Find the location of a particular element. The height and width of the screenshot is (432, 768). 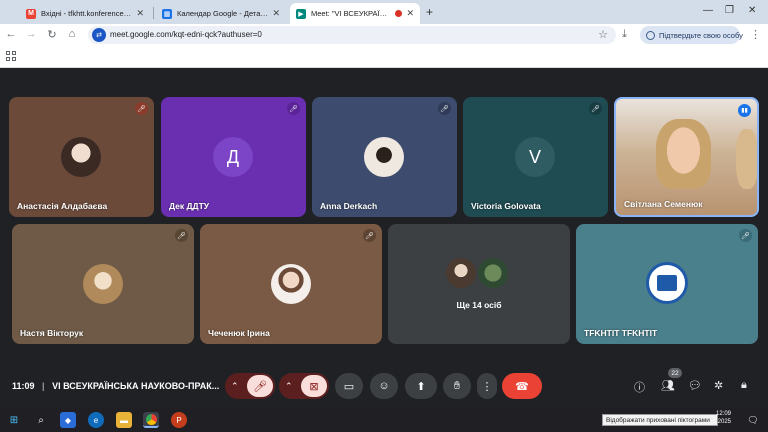

tab-divider is located at coordinates (153, 13).